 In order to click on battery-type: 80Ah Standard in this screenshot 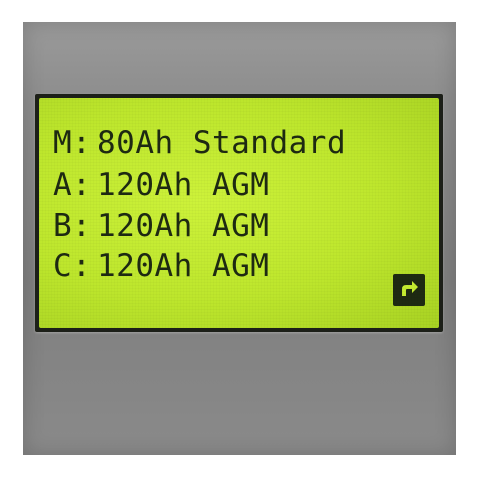, I will do `click(222, 143)`.